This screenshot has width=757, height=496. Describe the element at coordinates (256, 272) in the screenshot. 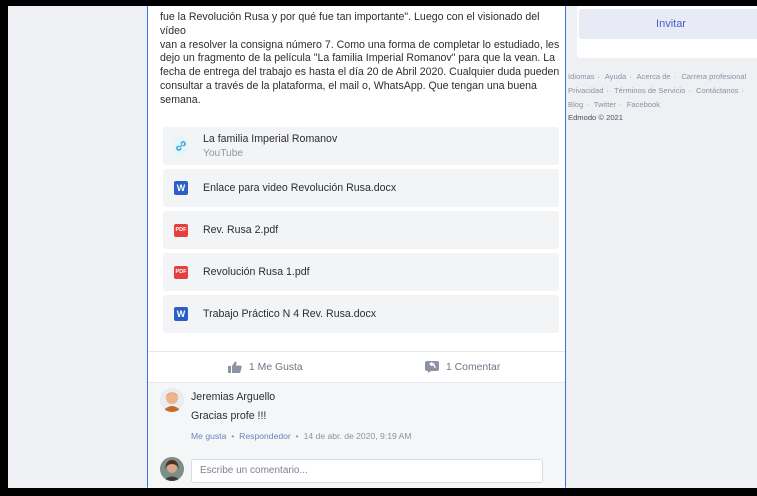

I see `attachment-name: Revolución Rusa 1.pdf` at that location.